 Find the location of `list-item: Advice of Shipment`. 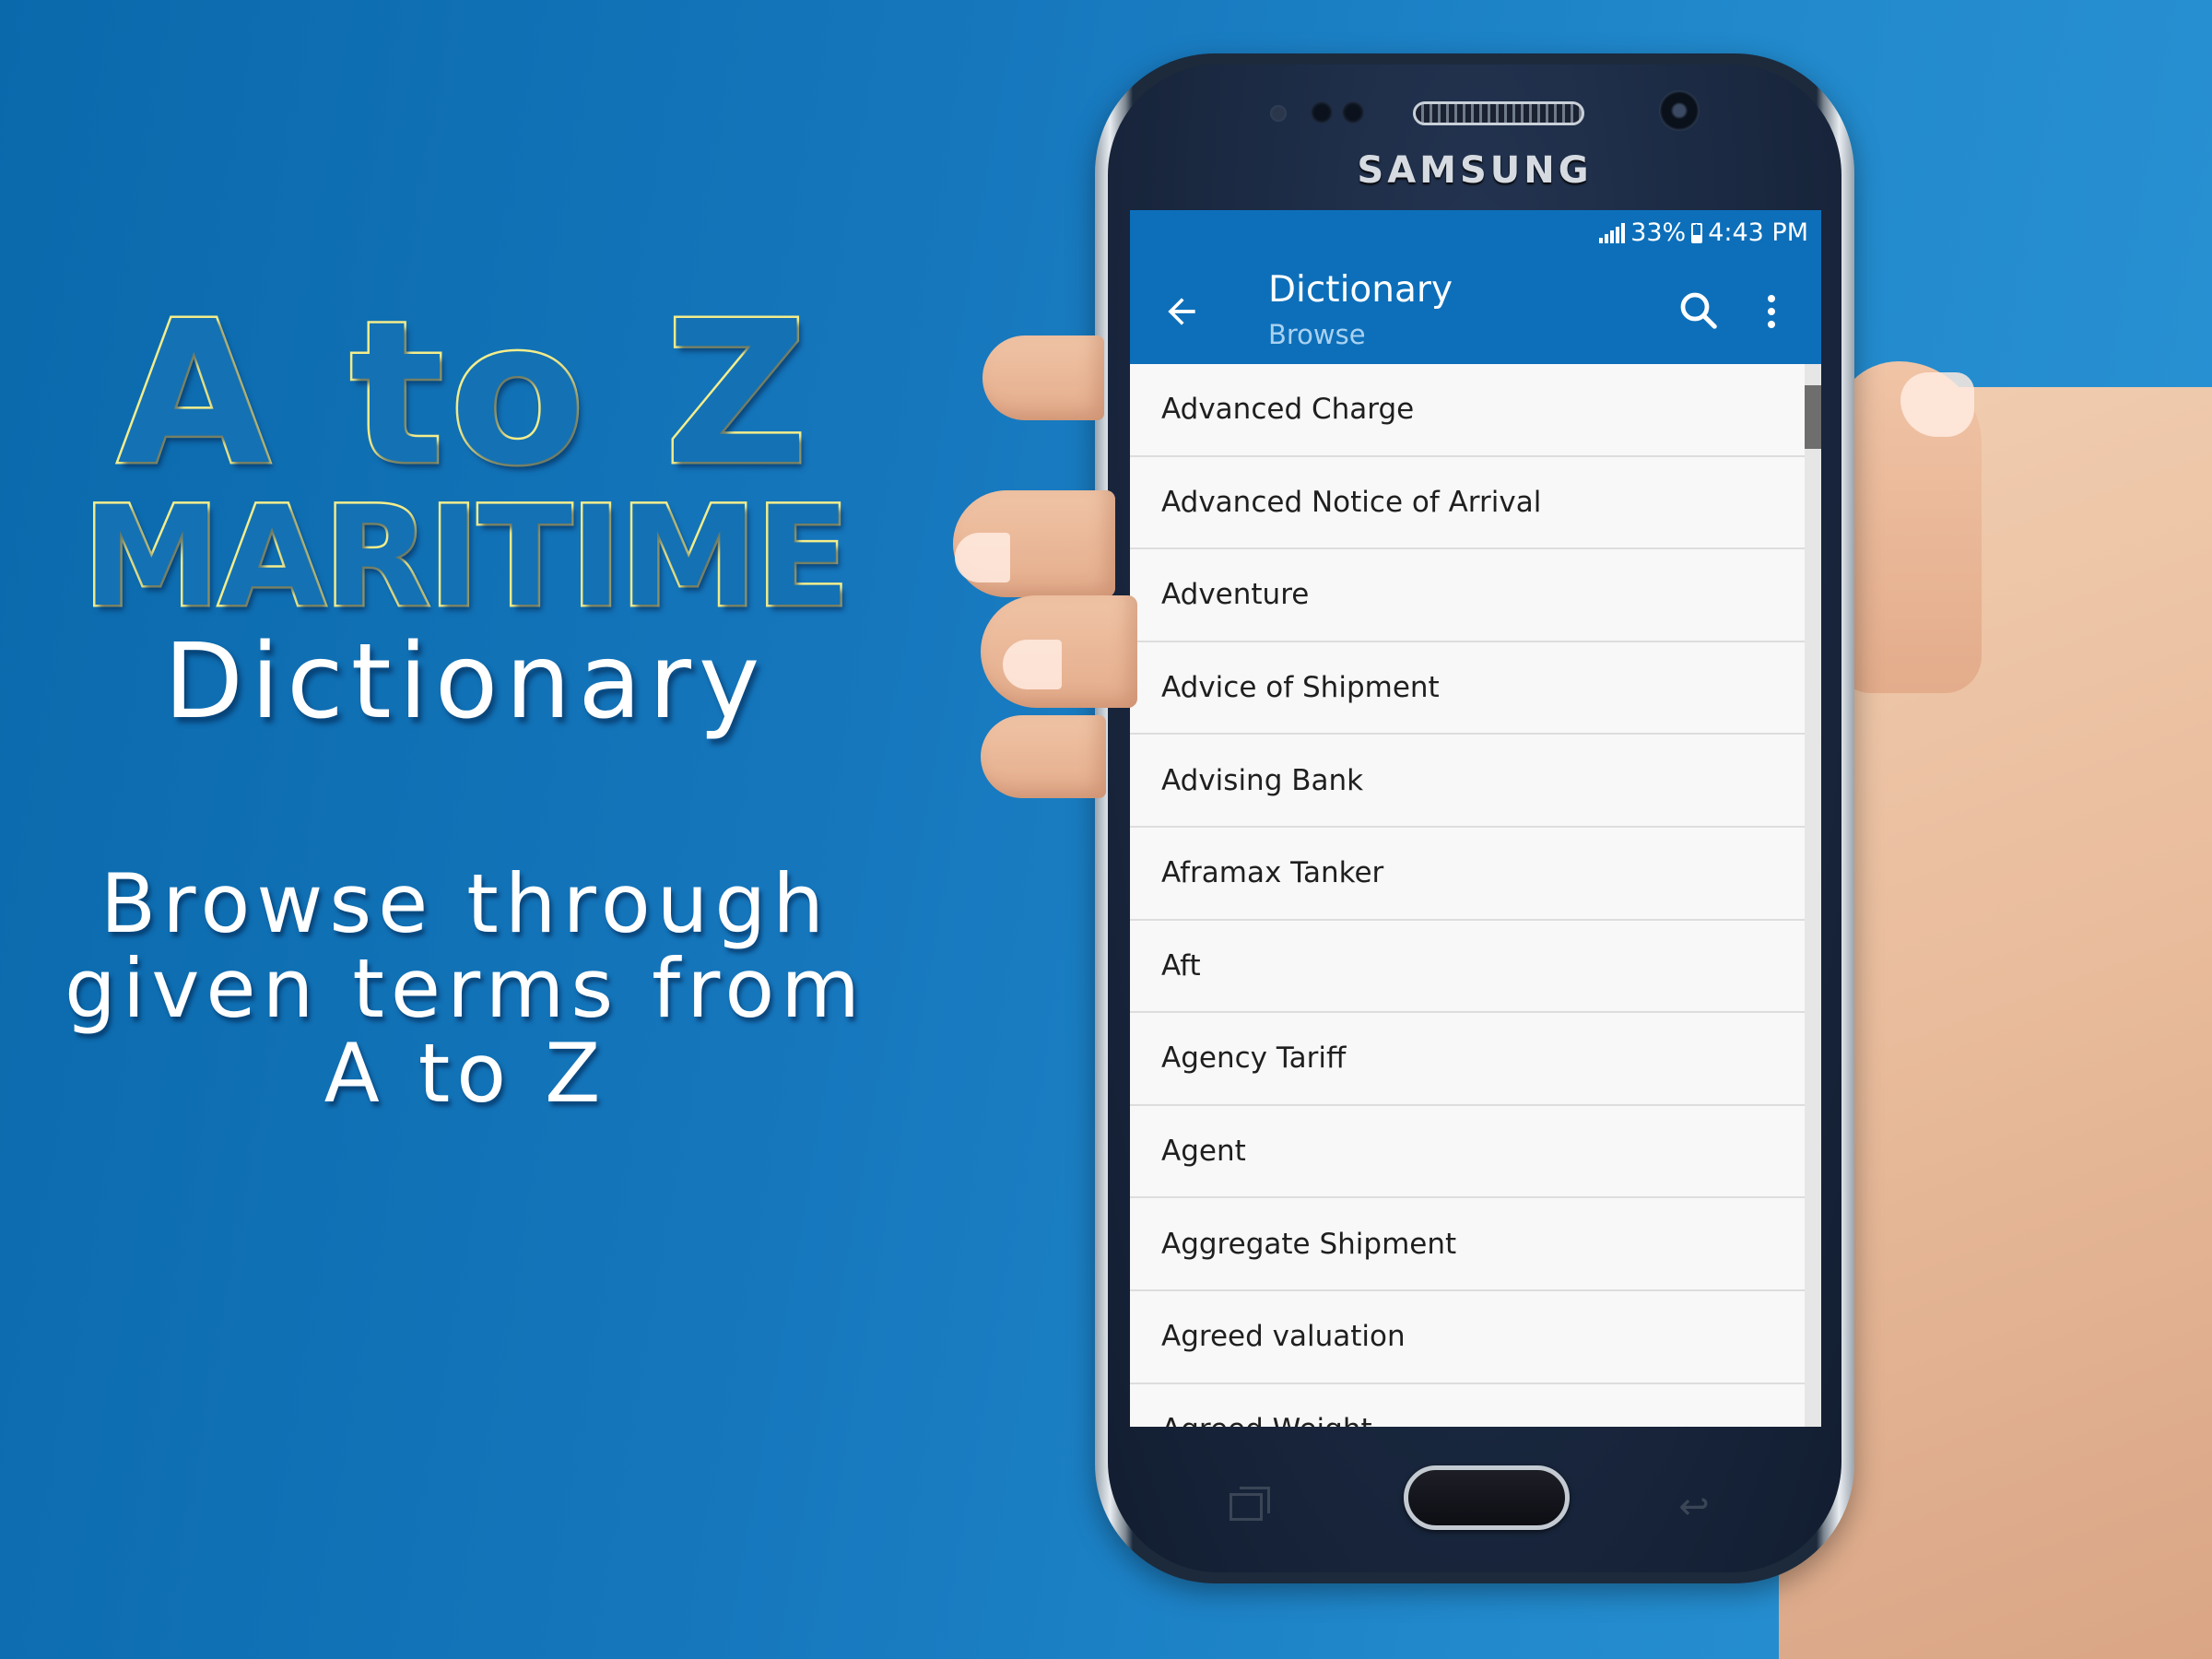

list-item: Advice of Shipment is located at coordinates (1475, 688).